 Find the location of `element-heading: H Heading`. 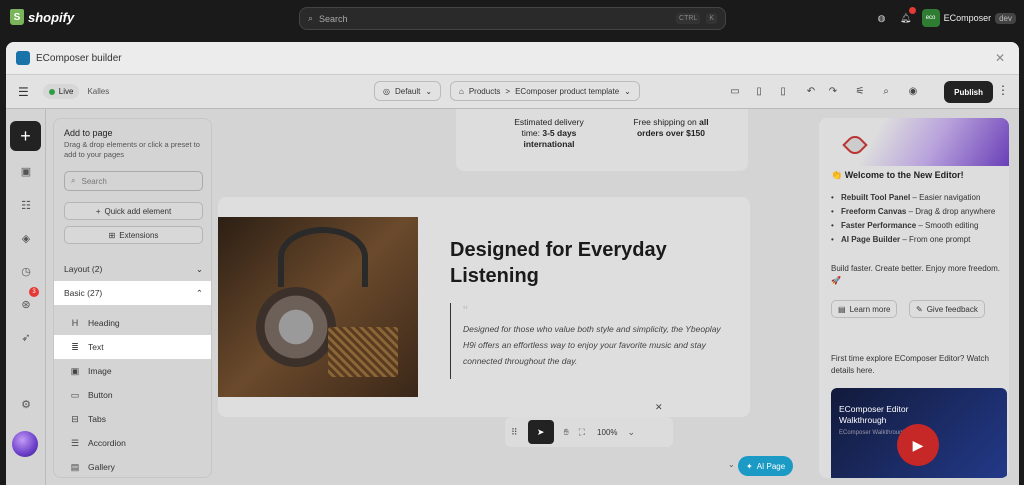

element-heading: H Heading is located at coordinates (132, 323).